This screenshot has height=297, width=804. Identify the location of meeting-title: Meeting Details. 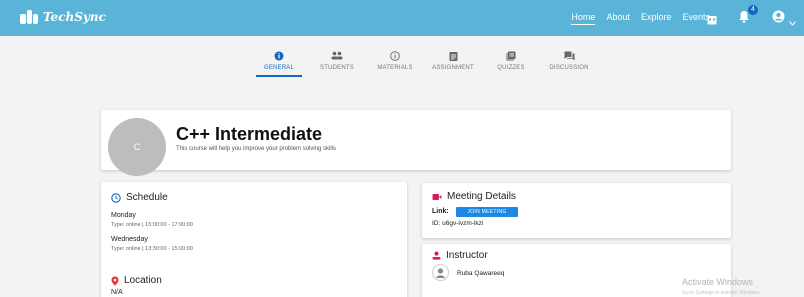
(481, 196).